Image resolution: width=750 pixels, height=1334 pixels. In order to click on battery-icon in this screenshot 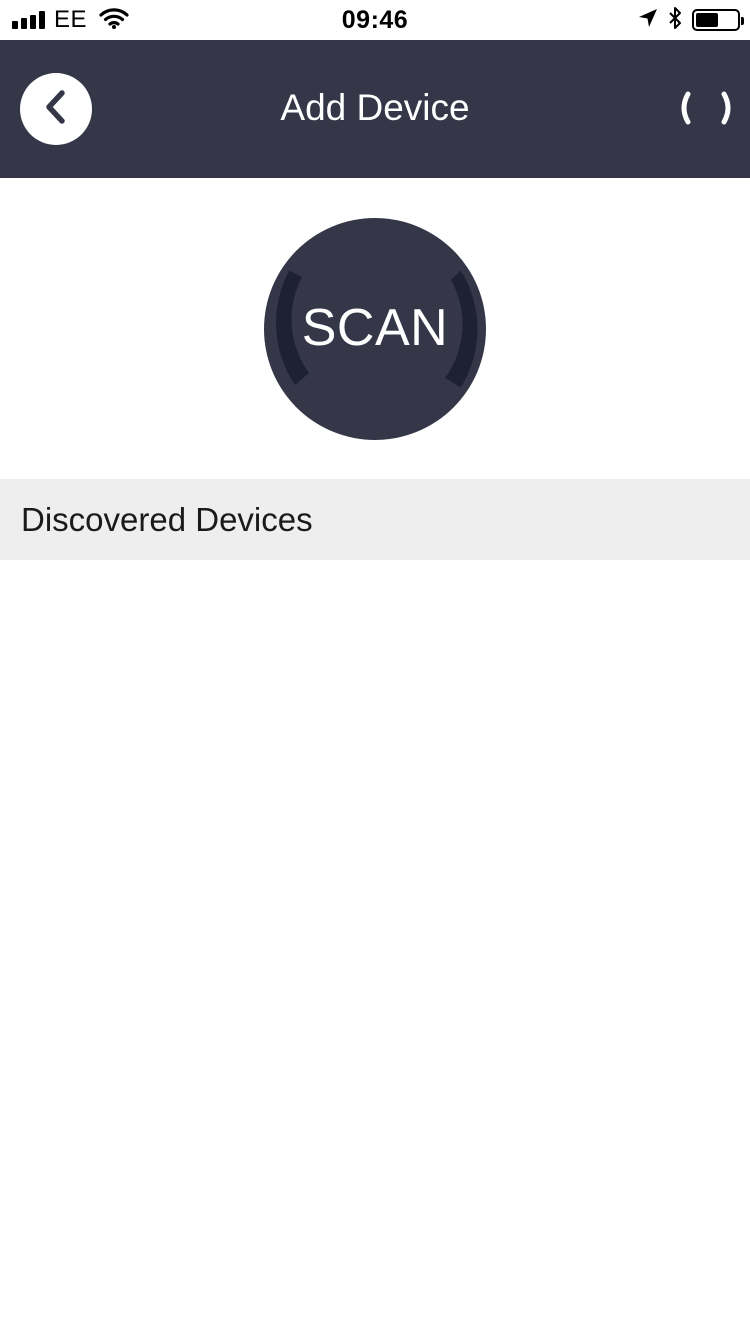, I will do `click(718, 20)`.